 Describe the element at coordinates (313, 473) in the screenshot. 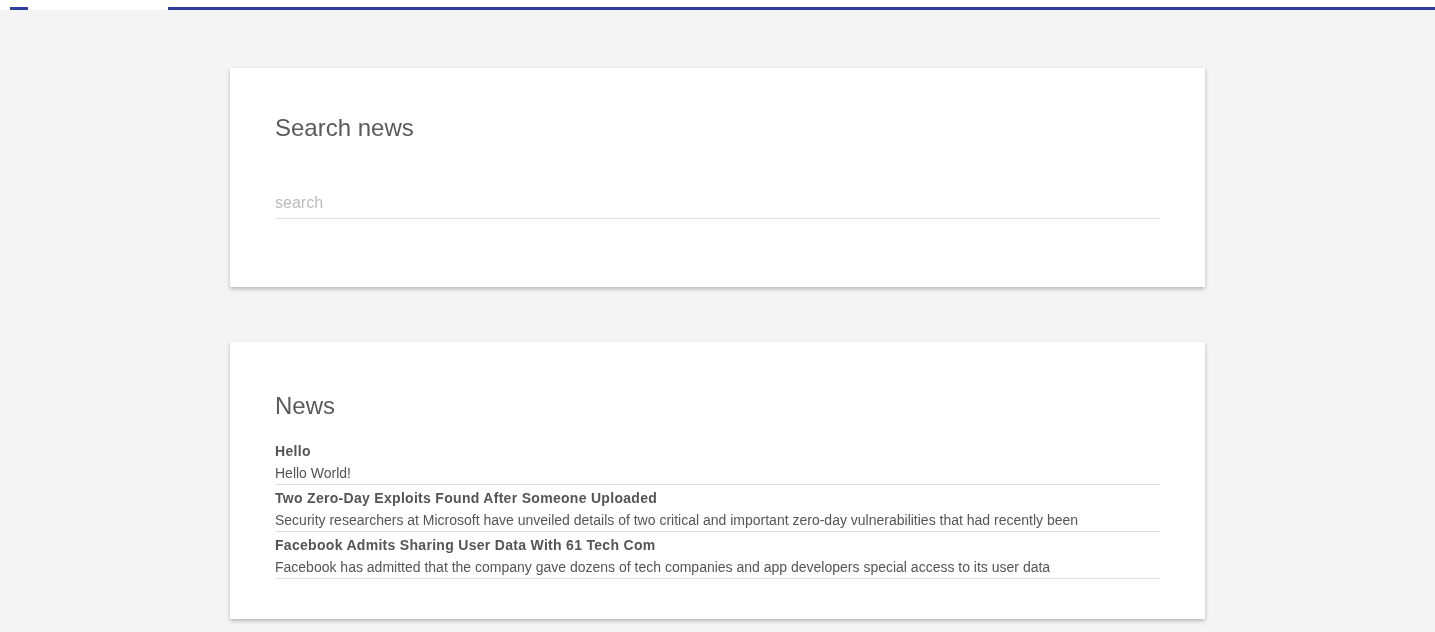

I see `news-summary: Hello World!` at that location.